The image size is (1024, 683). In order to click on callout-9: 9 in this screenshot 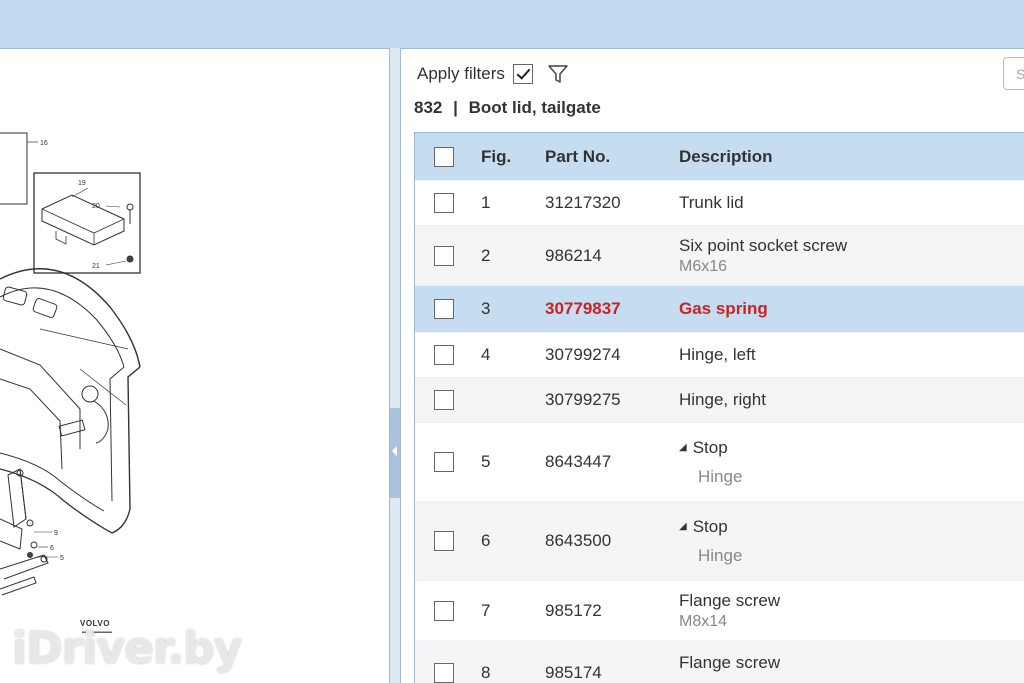, I will do `click(56, 533)`.